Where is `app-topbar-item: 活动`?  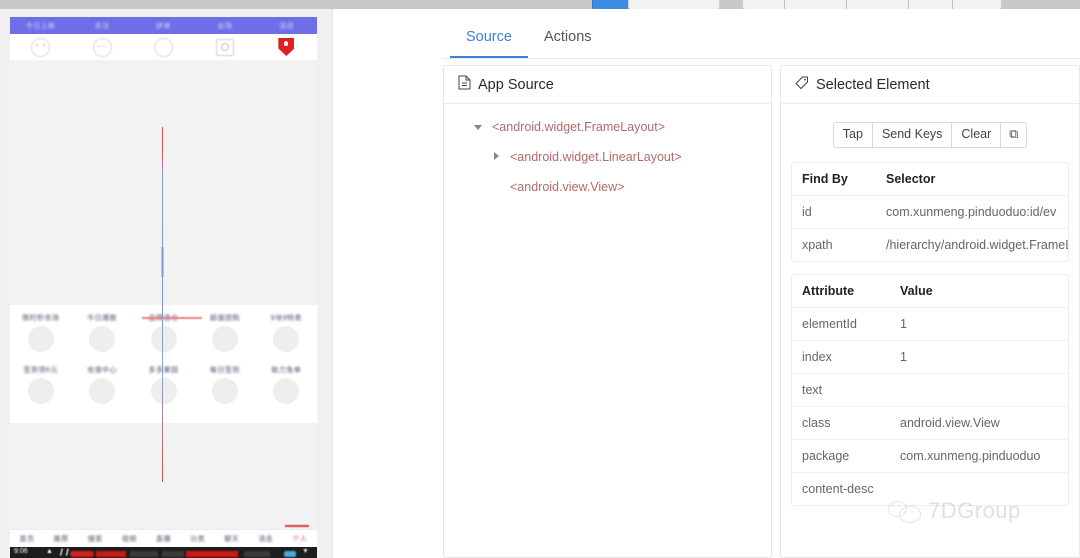
app-topbar-item: 活动 is located at coordinates (286, 25).